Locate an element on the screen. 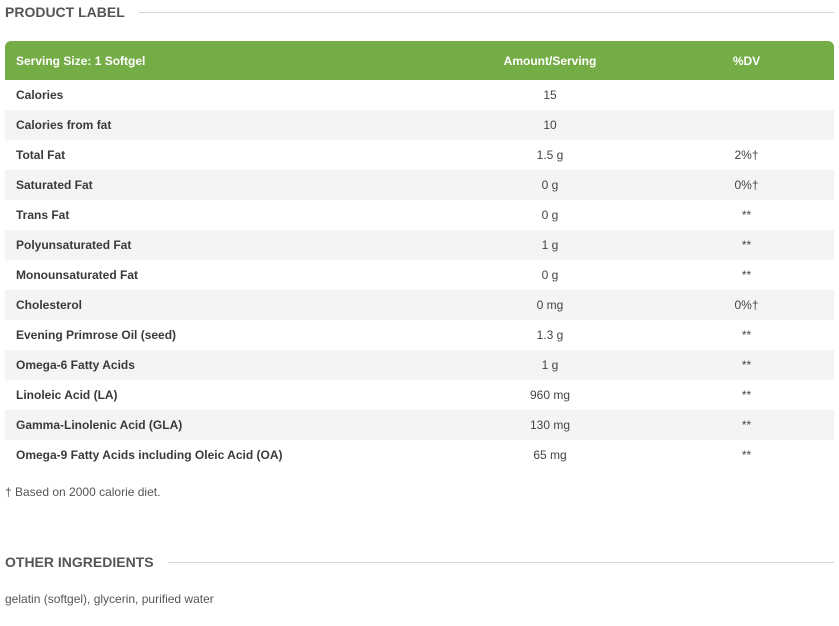 This screenshot has height=626, width=839. table-row: Calories 15 is located at coordinates (419, 95).